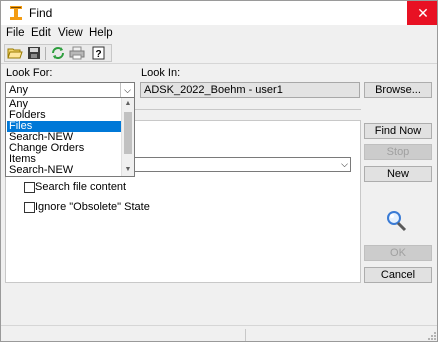 This screenshot has height=342, width=438. Describe the element at coordinates (15, 33) in the screenshot. I see `menu-file: File` at that location.